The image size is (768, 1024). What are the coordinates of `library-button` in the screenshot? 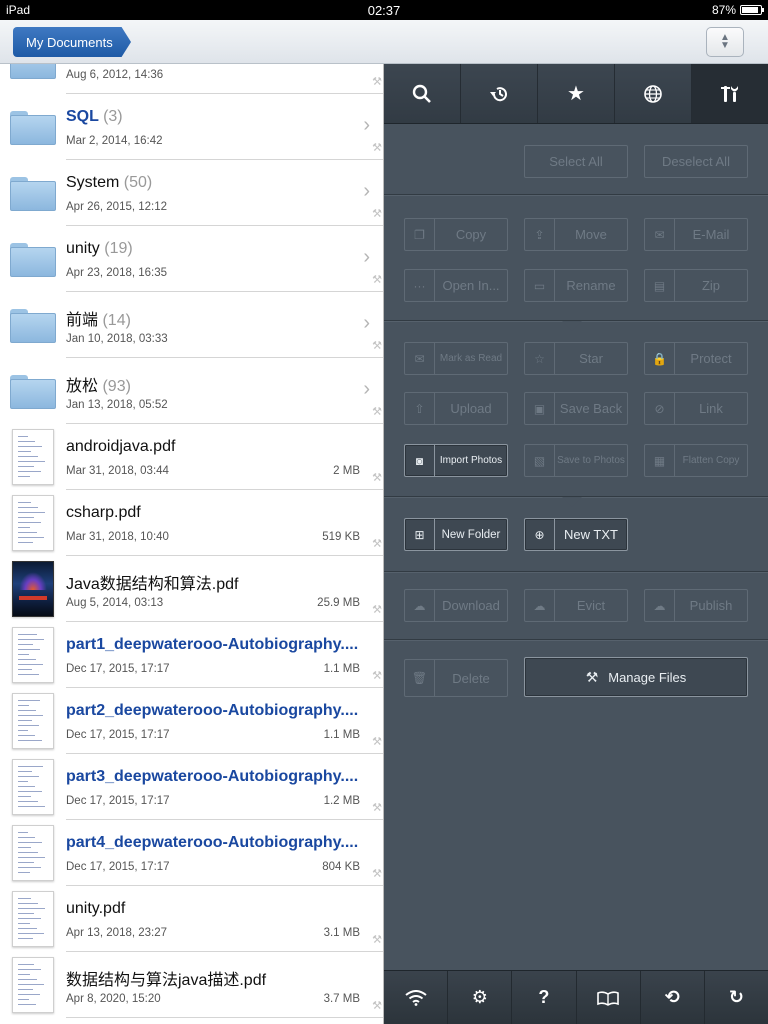 It's located at (609, 997).